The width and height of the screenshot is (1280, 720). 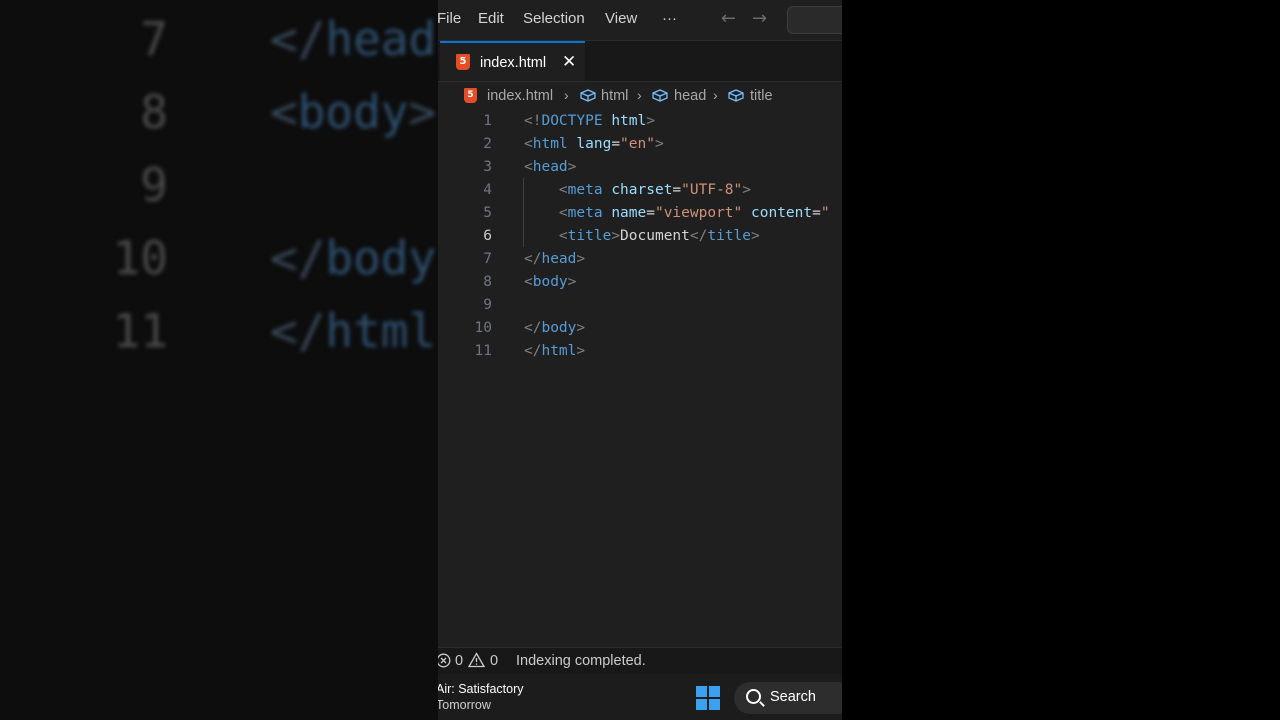 What do you see at coordinates (487, 282) in the screenshot?
I see `line-number: 8` at bounding box center [487, 282].